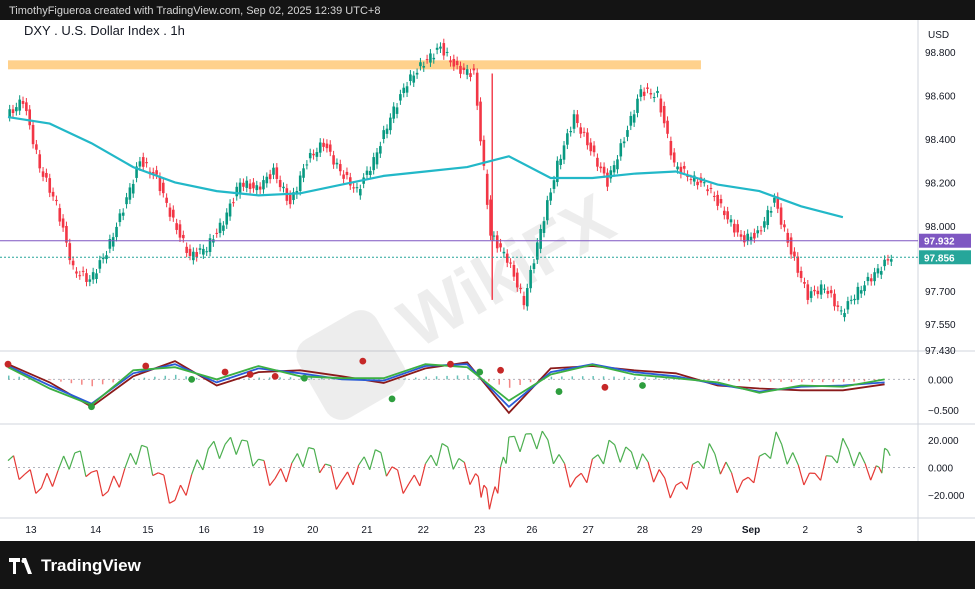 Image resolution: width=975 pixels, height=589 pixels. I want to click on tradingview-logo: TradingView, so click(75, 566).